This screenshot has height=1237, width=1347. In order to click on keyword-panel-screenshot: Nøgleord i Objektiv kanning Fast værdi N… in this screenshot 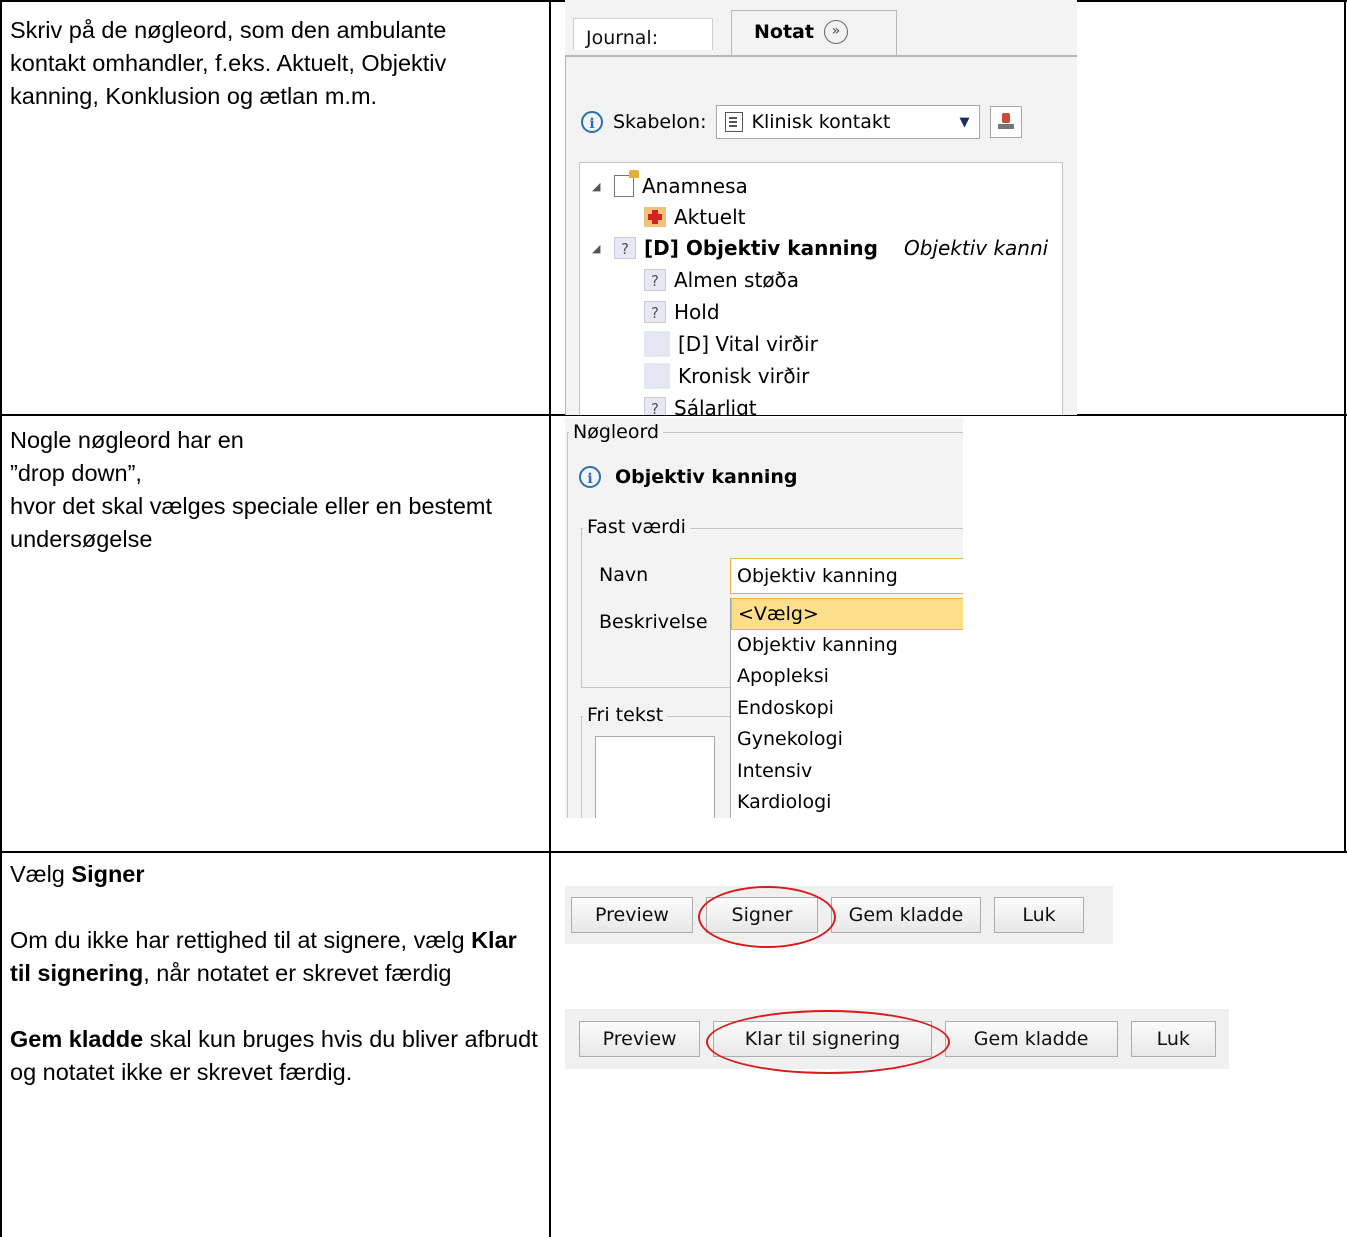, I will do `click(764, 618)`.